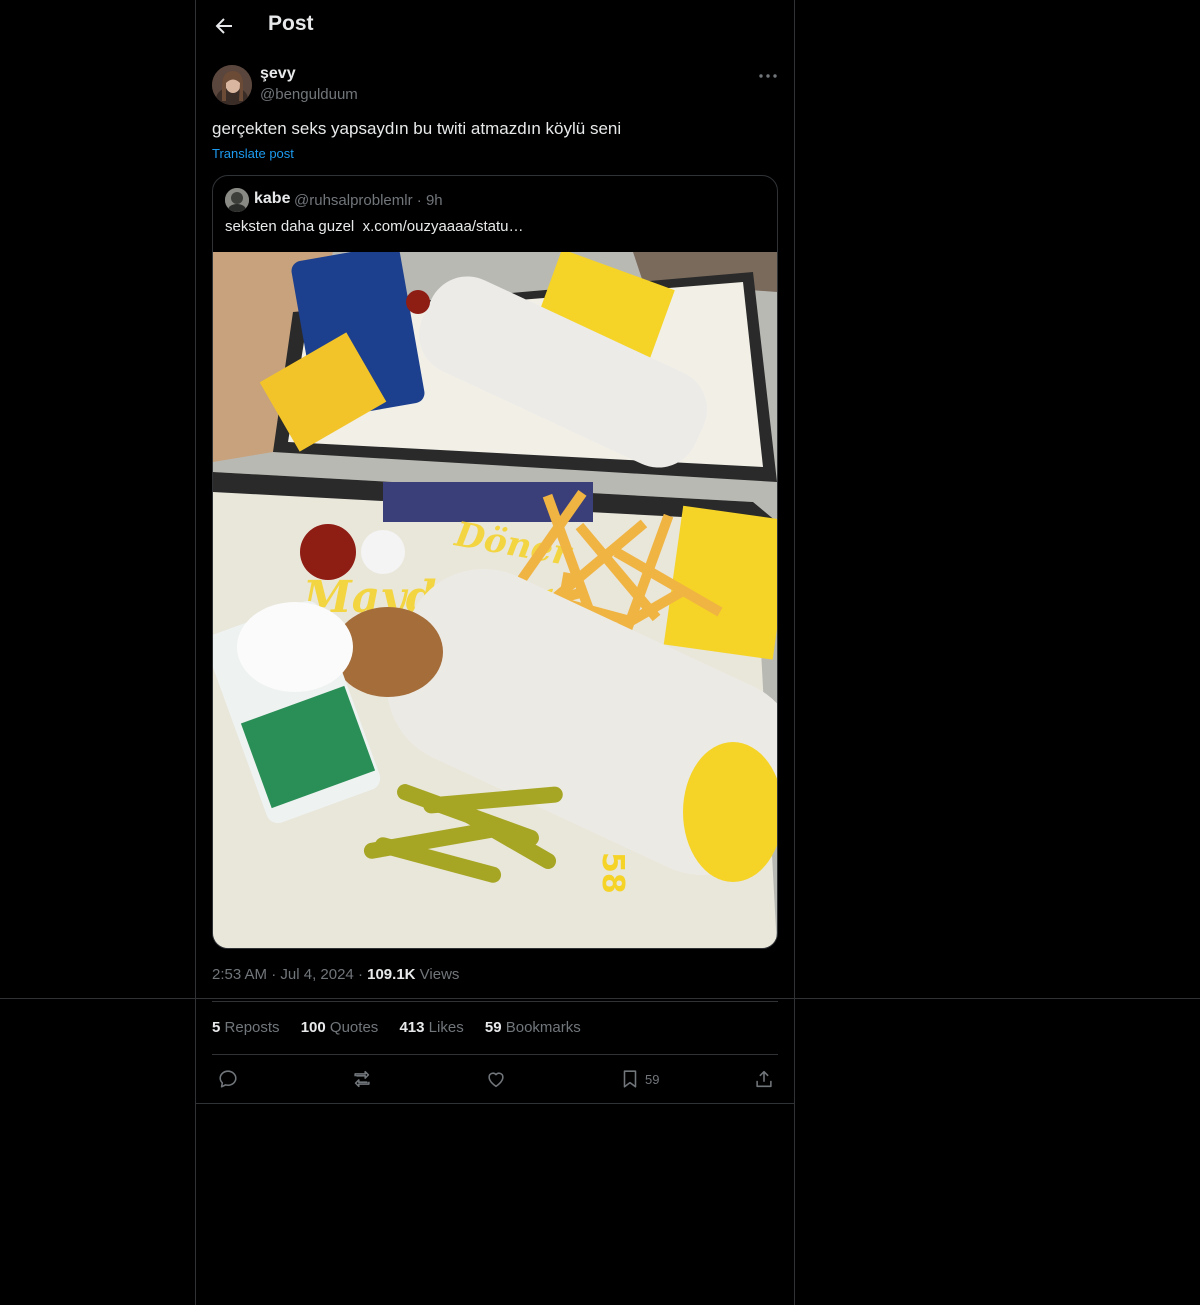 This screenshot has height=1305, width=1200. What do you see at coordinates (278, 74) in the screenshot?
I see `author-display-name: şevy` at bounding box center [278, 74].